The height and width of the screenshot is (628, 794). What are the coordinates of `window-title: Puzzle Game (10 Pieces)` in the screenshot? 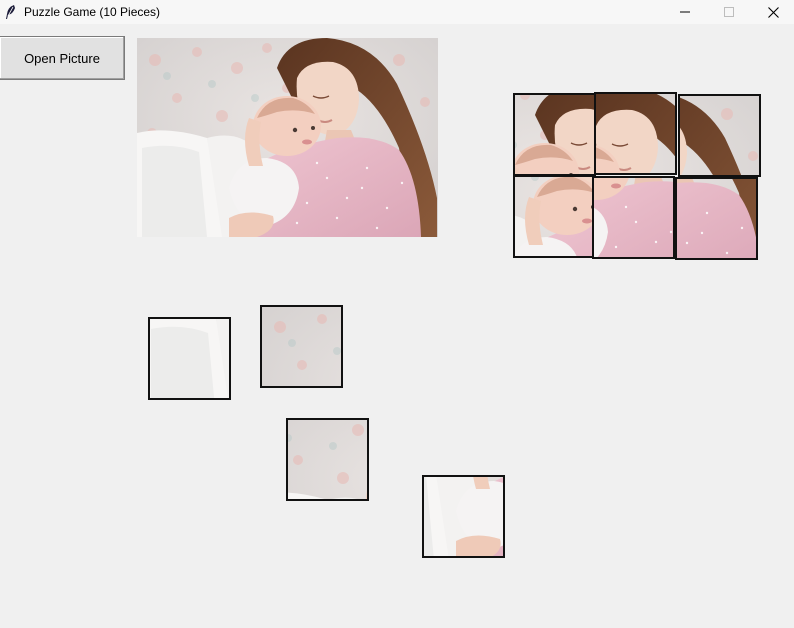 It's located at (92, 12).